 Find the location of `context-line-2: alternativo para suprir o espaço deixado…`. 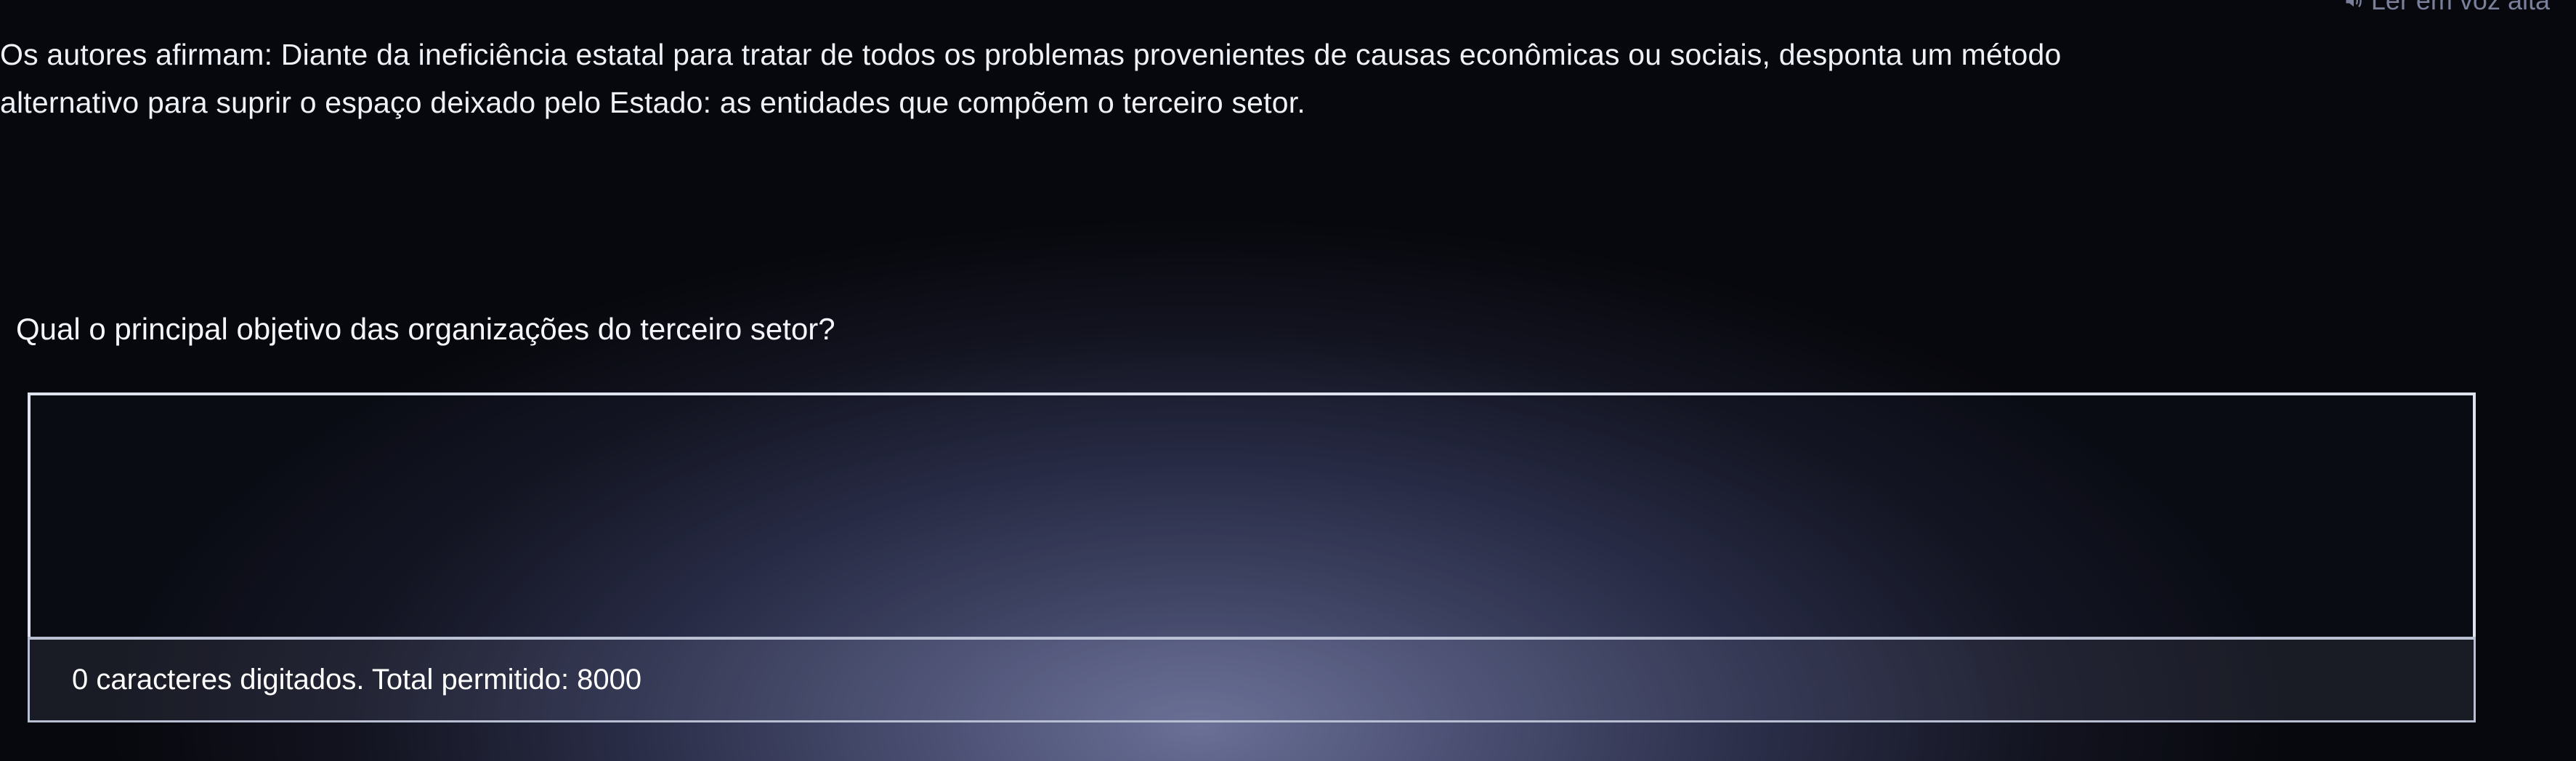

context-line-2: alternativo para suprir o espaço deixado… is located at coordinates (652, 103).